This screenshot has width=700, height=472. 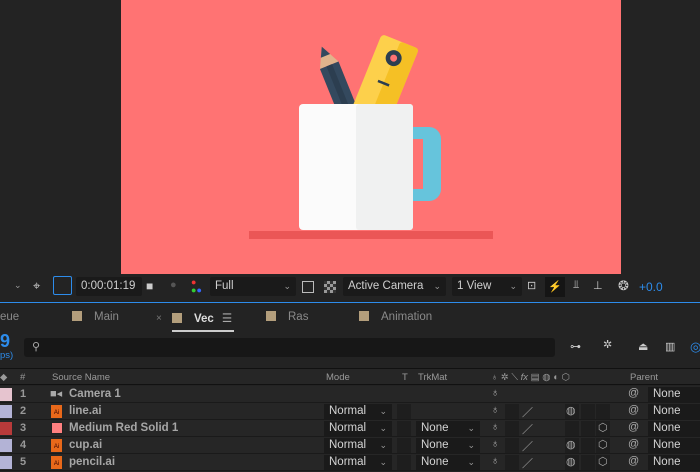 I want to click on channel-icon: ● ●●, so click(x=196, y=286).